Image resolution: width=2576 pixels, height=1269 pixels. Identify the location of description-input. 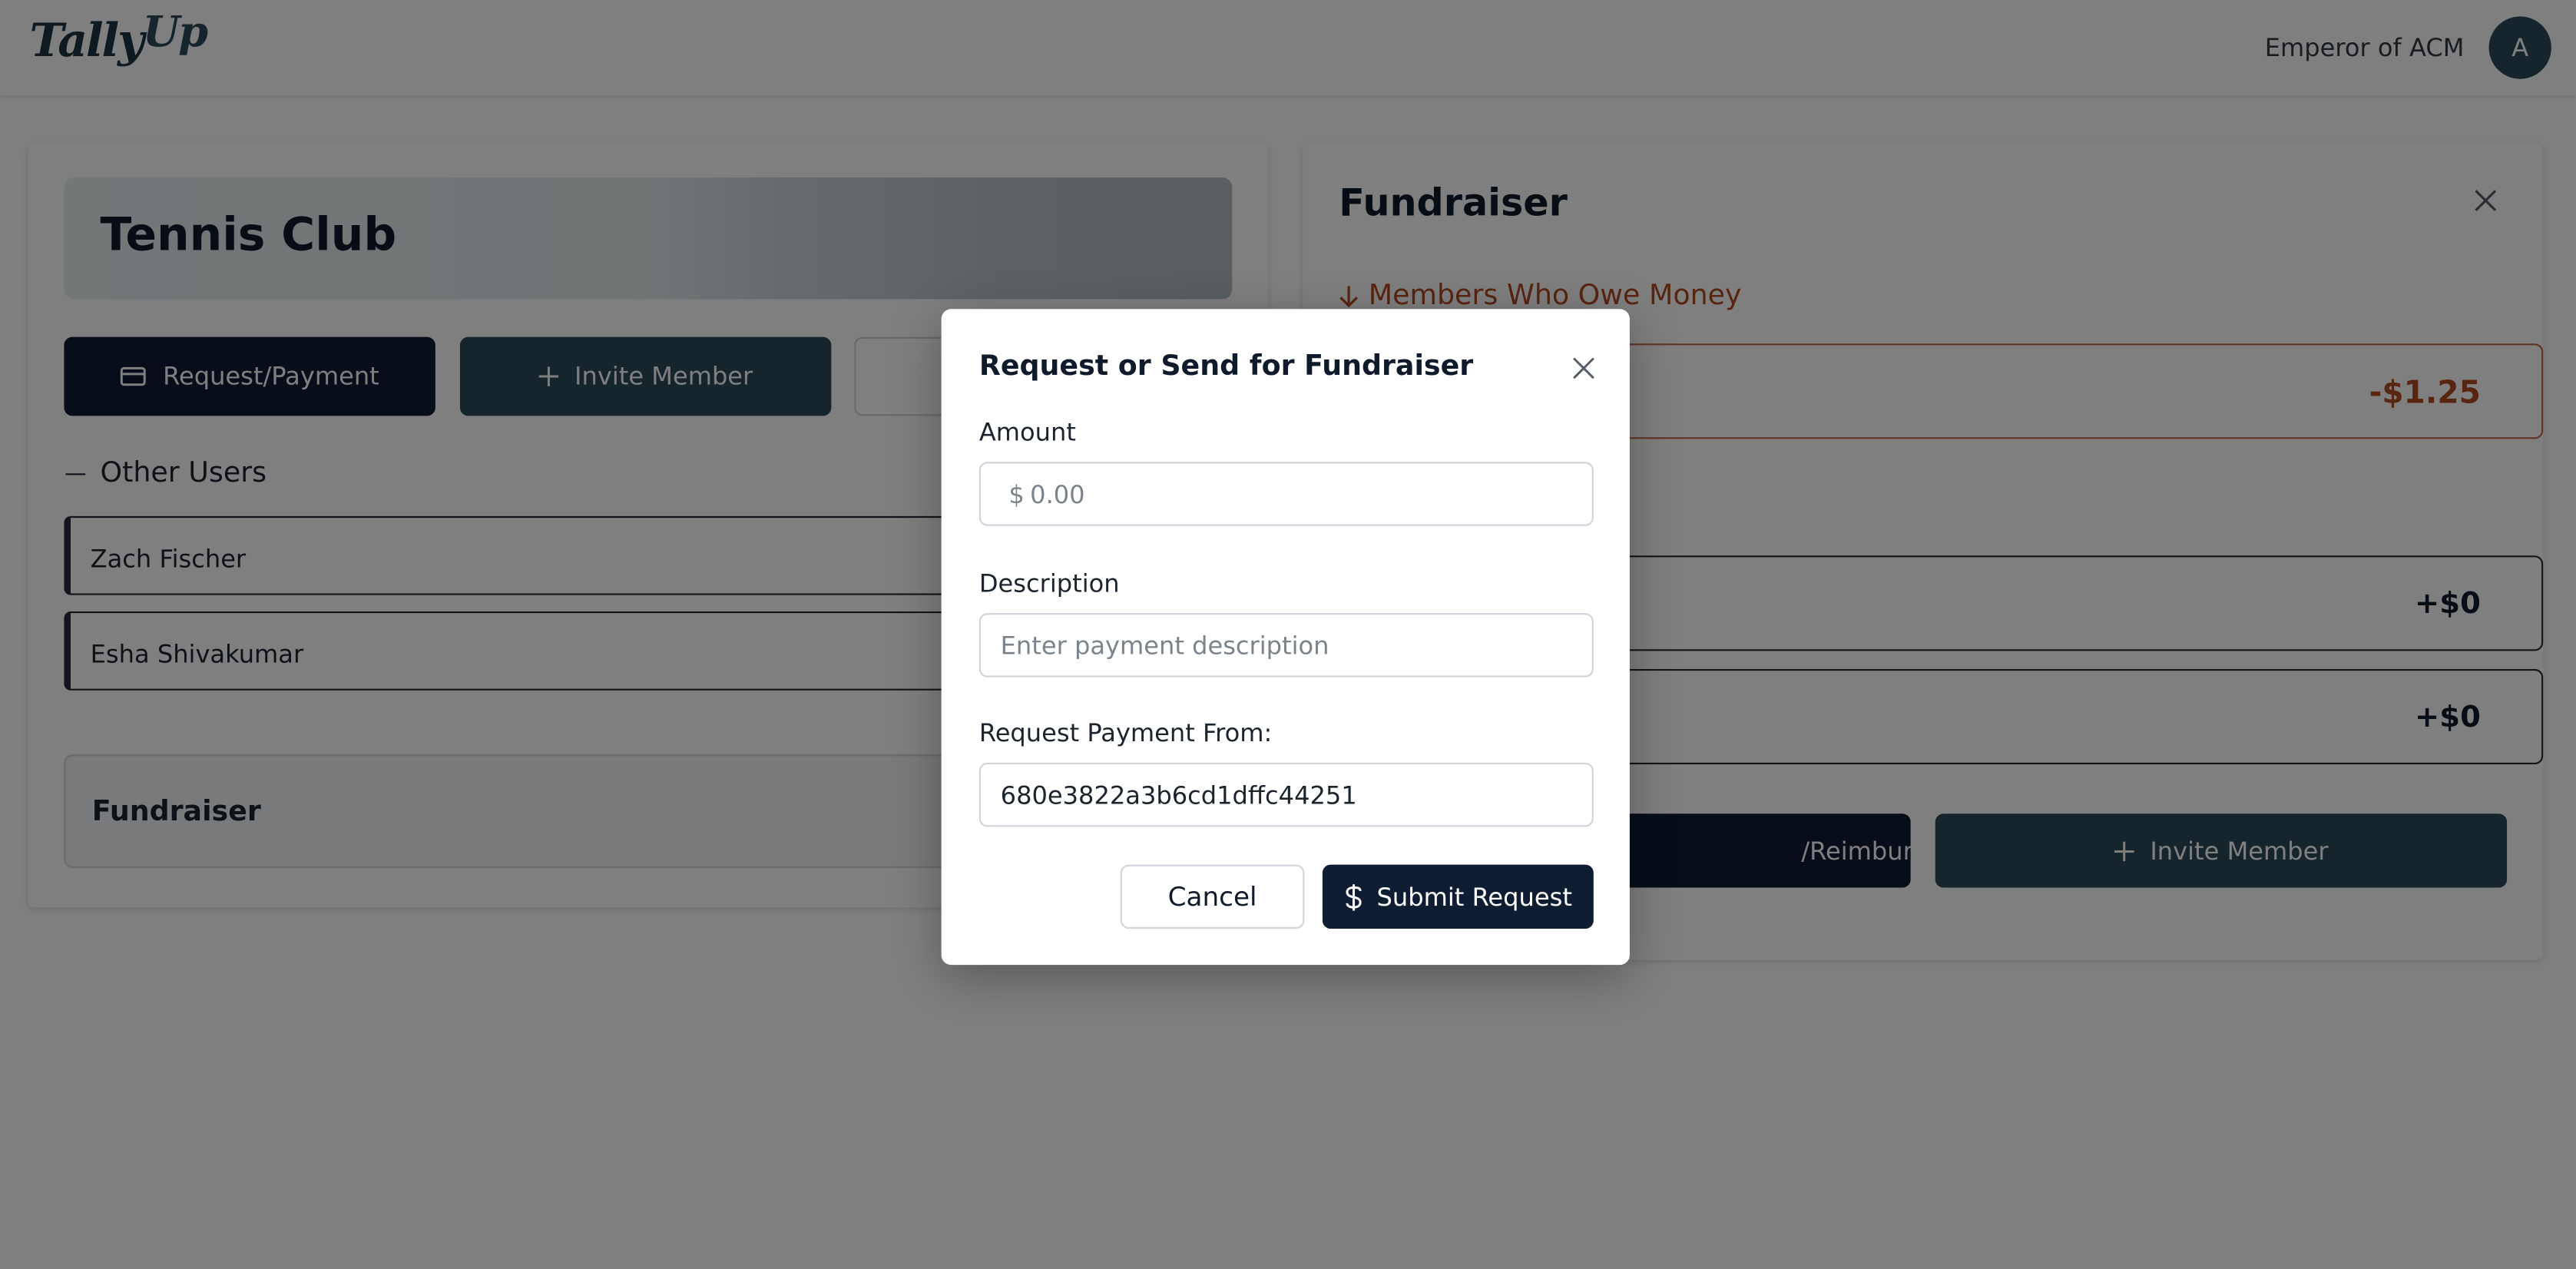
(1286, 645).